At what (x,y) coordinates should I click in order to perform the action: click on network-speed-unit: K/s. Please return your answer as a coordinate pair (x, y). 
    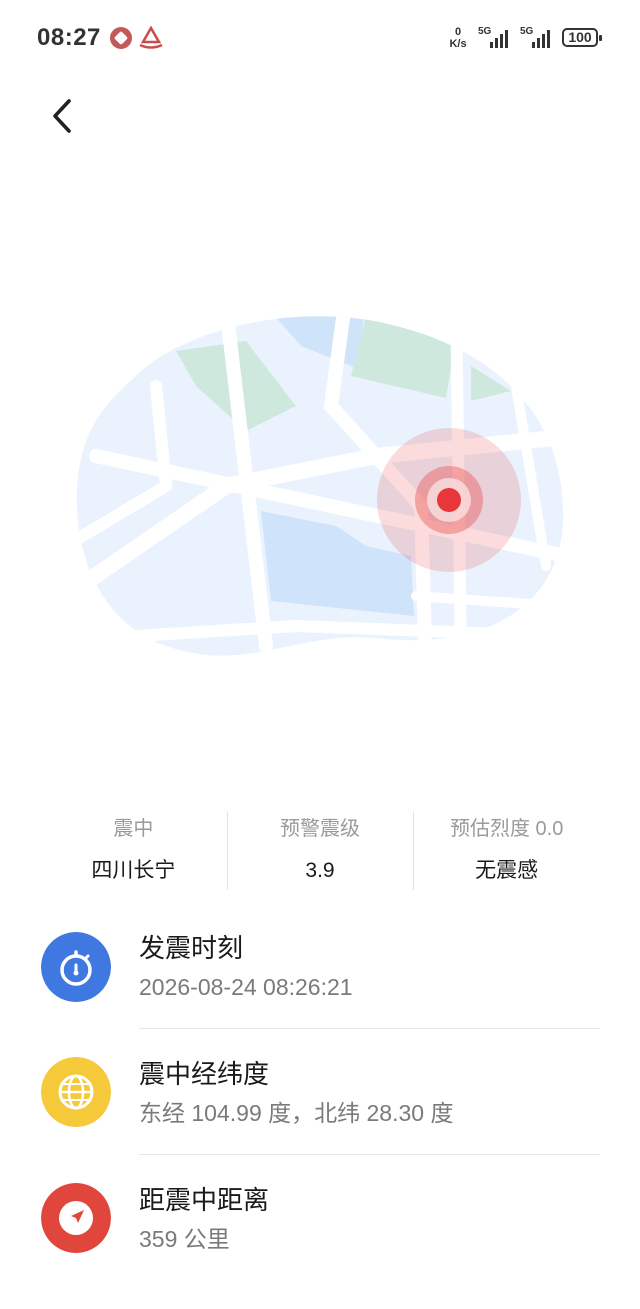
    Looking at the image, I should click on (458, 44).